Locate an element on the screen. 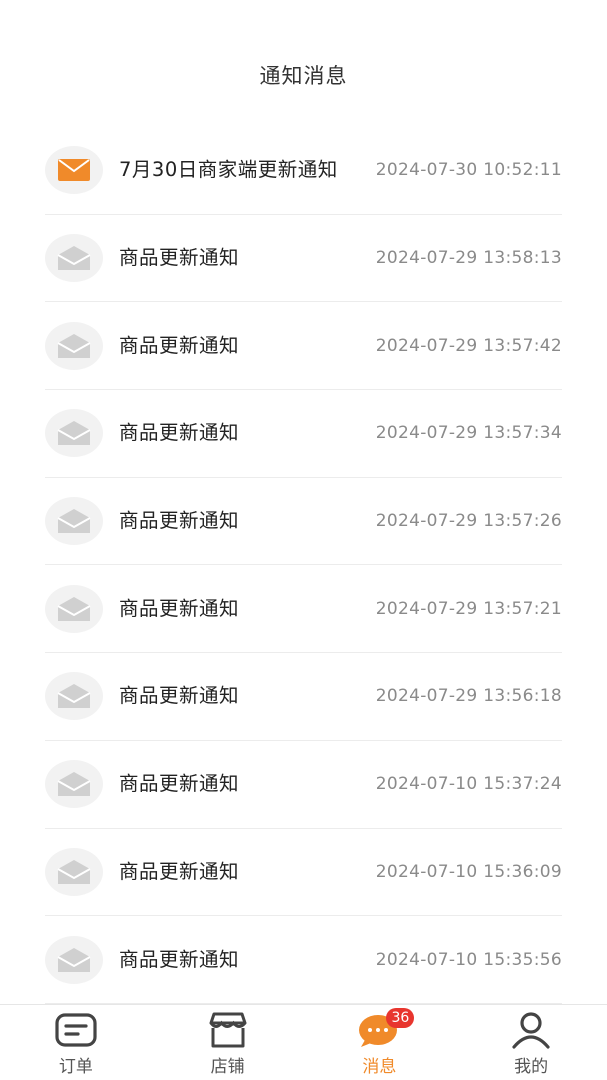 The width and height of the screenshot is (607, 1080). message-row: 7月30日商家端更新通知 2024-07-30 10:52:11 is located at coordinates (303, 171).